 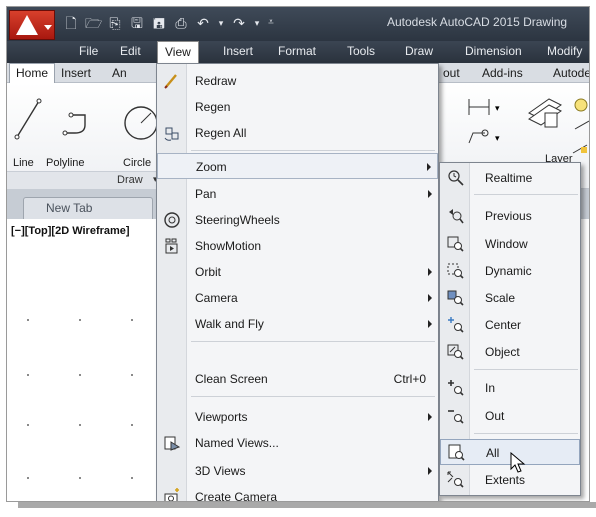 I want to click on circle-tool-label: Circle, so click(x=137, y=163).